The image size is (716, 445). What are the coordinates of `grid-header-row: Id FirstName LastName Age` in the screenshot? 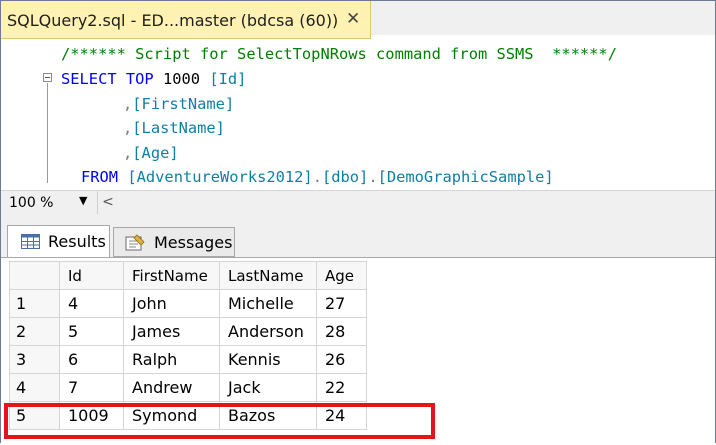 It's located at (188, 275).